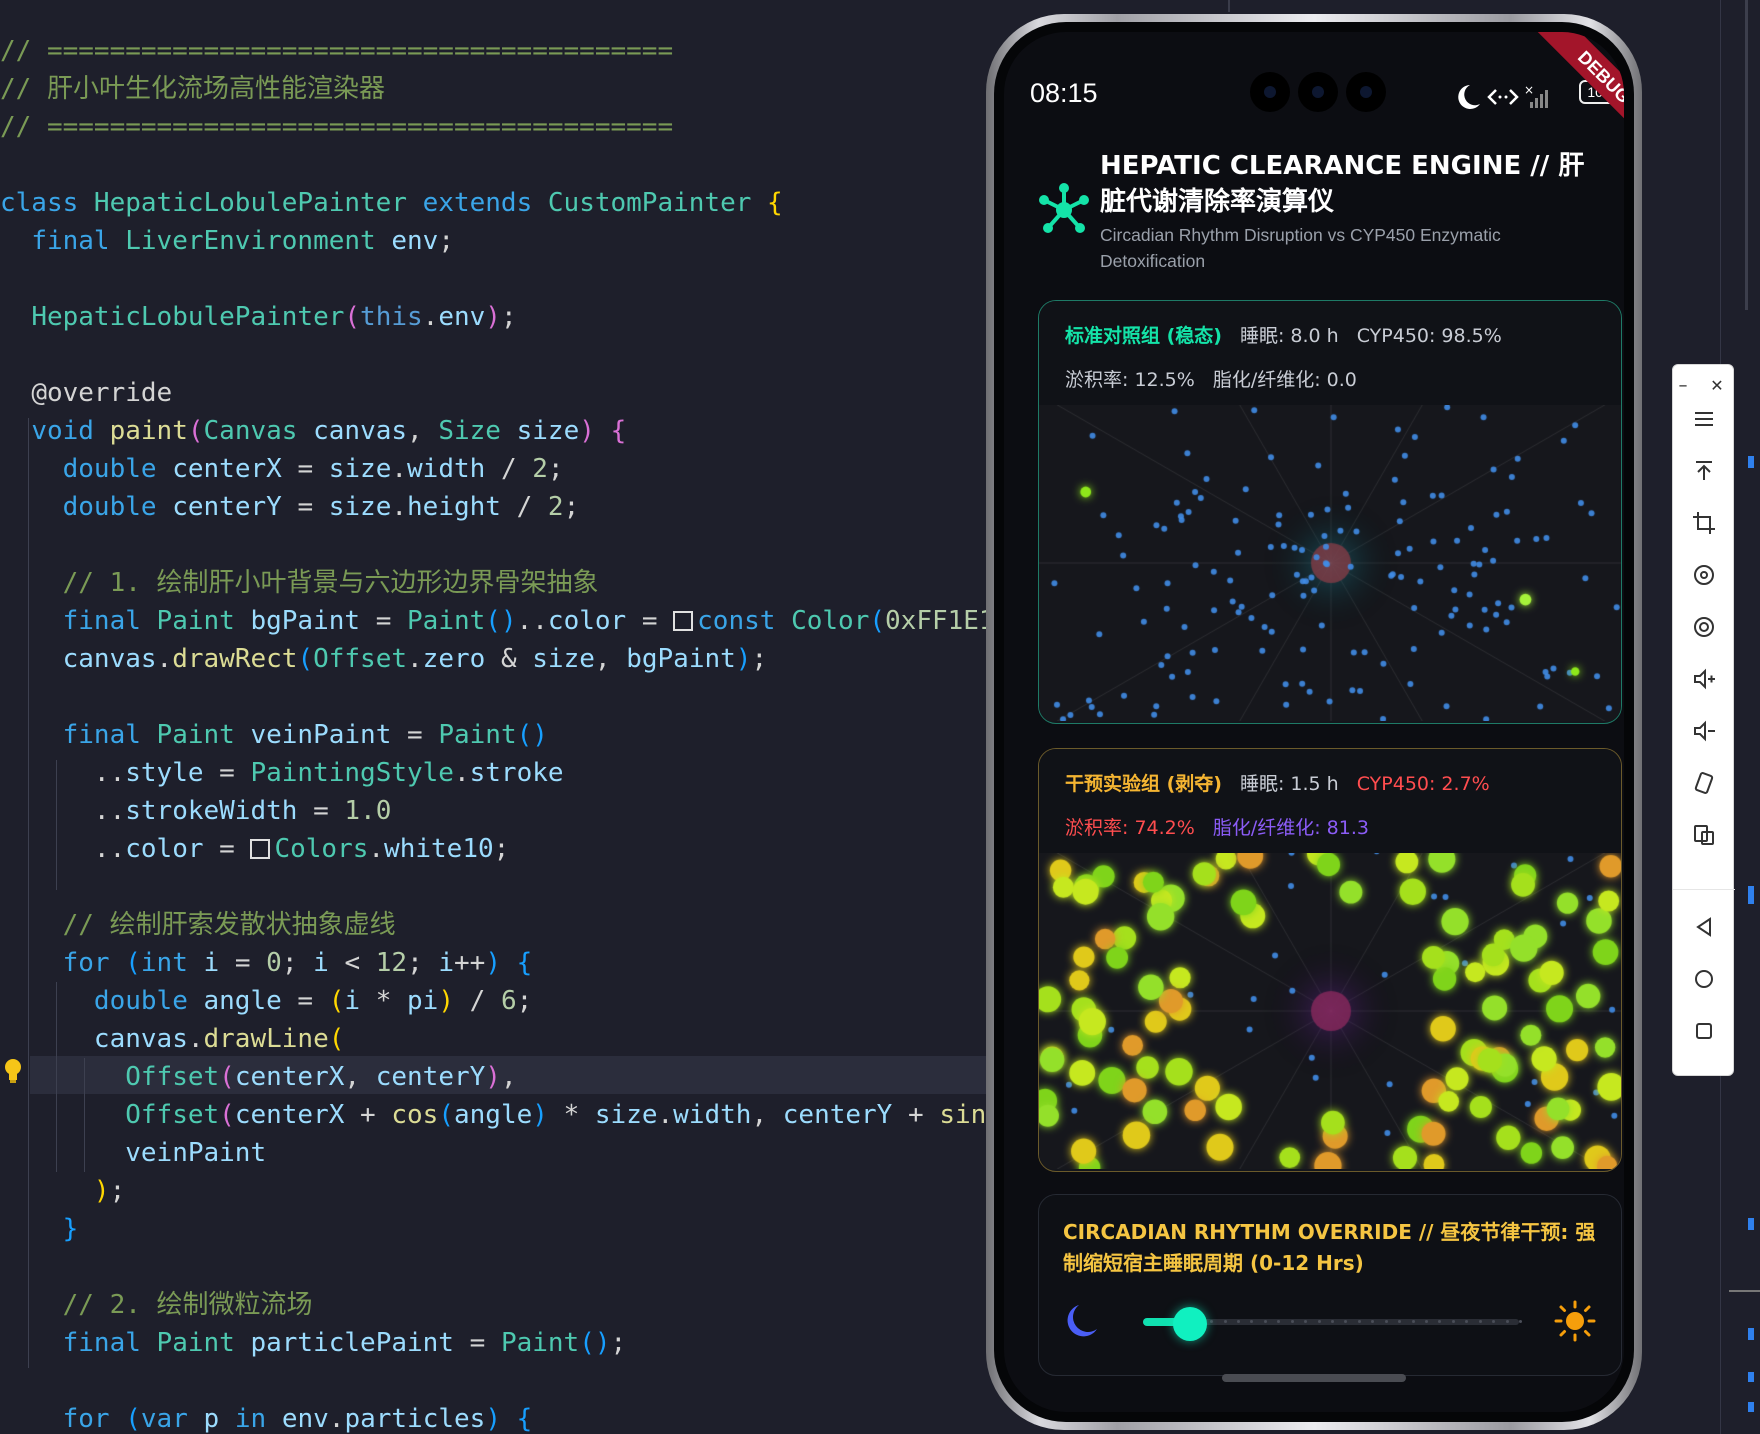  What do you see at coordinates (500, 1191) in the screenshot?
I see `code-line: );` at bounding box center [500, 1191].